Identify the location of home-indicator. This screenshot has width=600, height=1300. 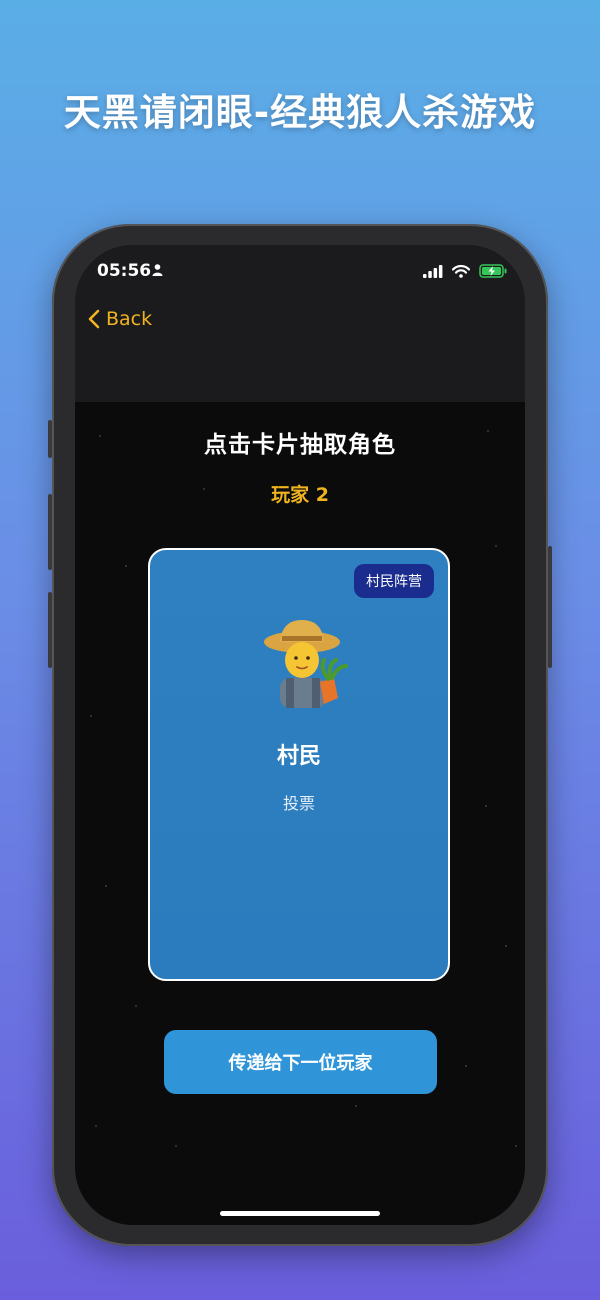
(300, 1213).